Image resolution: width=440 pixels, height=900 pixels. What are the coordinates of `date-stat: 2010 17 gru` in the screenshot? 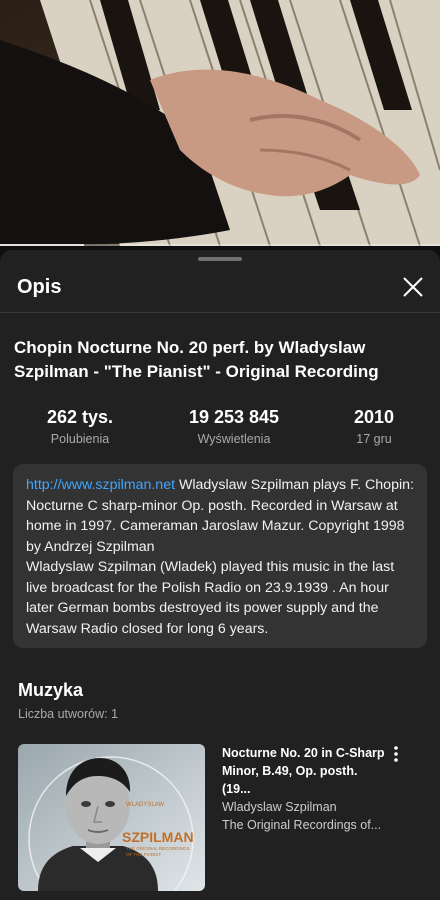 It's located at (374, 426).